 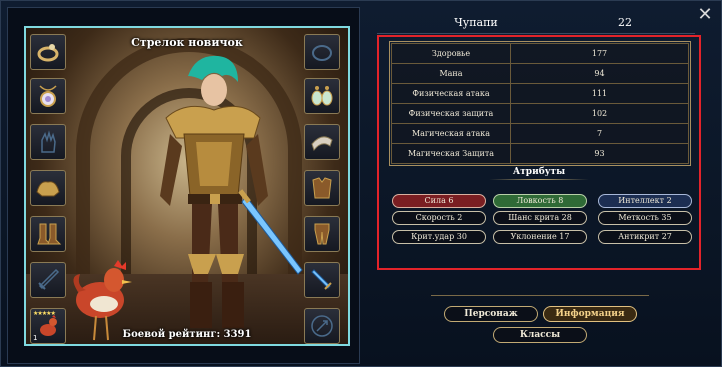 I want to click on skill-icon, so click(x=322, y=326).